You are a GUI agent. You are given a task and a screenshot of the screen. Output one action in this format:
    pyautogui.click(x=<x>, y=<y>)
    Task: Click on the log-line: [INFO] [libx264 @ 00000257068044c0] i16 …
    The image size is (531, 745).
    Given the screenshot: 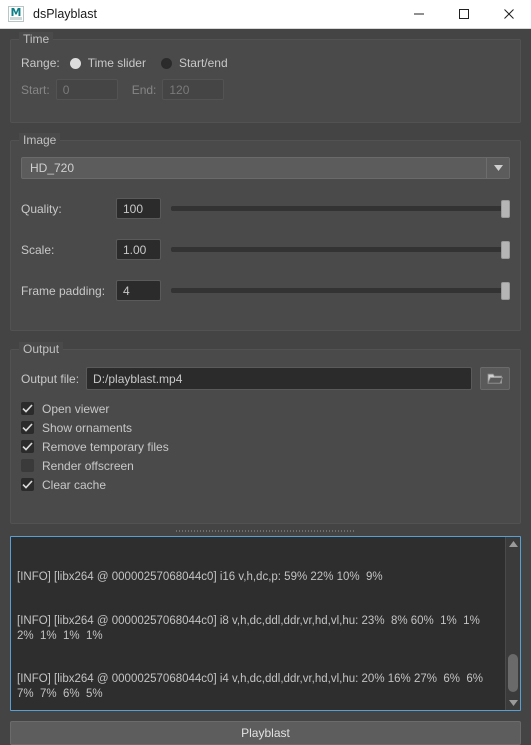 What is the action you would take?
    pyautogui.click(x=200, y=577)
    